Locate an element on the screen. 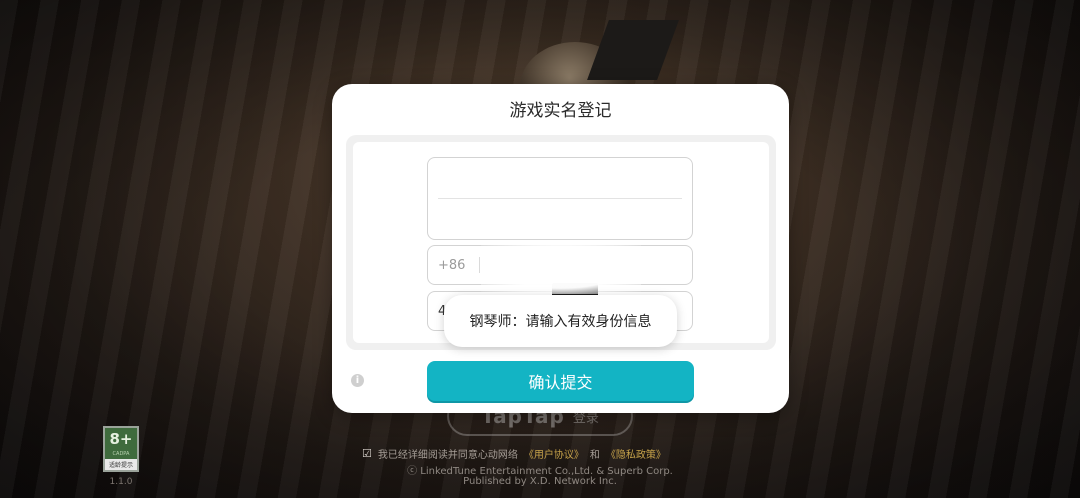 This screenshot has height=498, width=1080. info-icon: i is located at coordinates (357, 380).